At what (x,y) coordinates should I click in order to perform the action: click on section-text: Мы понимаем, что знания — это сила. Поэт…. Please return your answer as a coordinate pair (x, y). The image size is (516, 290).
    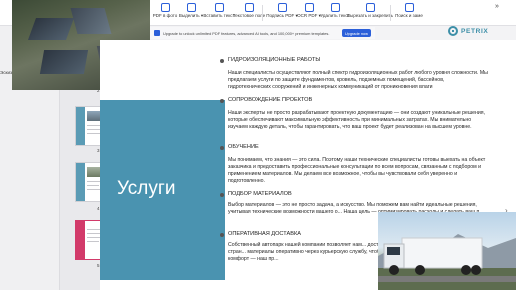
    Looking at the image, I should click on (357, 171).